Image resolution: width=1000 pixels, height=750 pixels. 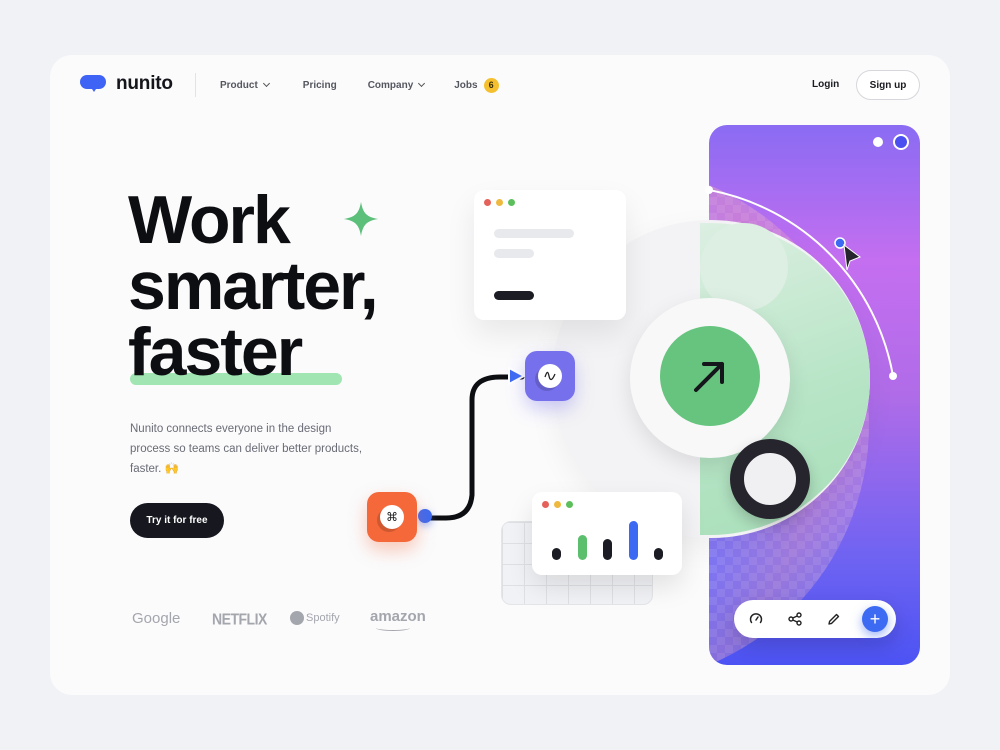 I want to click on node-command: ⌘, so click(x=392, y=517).